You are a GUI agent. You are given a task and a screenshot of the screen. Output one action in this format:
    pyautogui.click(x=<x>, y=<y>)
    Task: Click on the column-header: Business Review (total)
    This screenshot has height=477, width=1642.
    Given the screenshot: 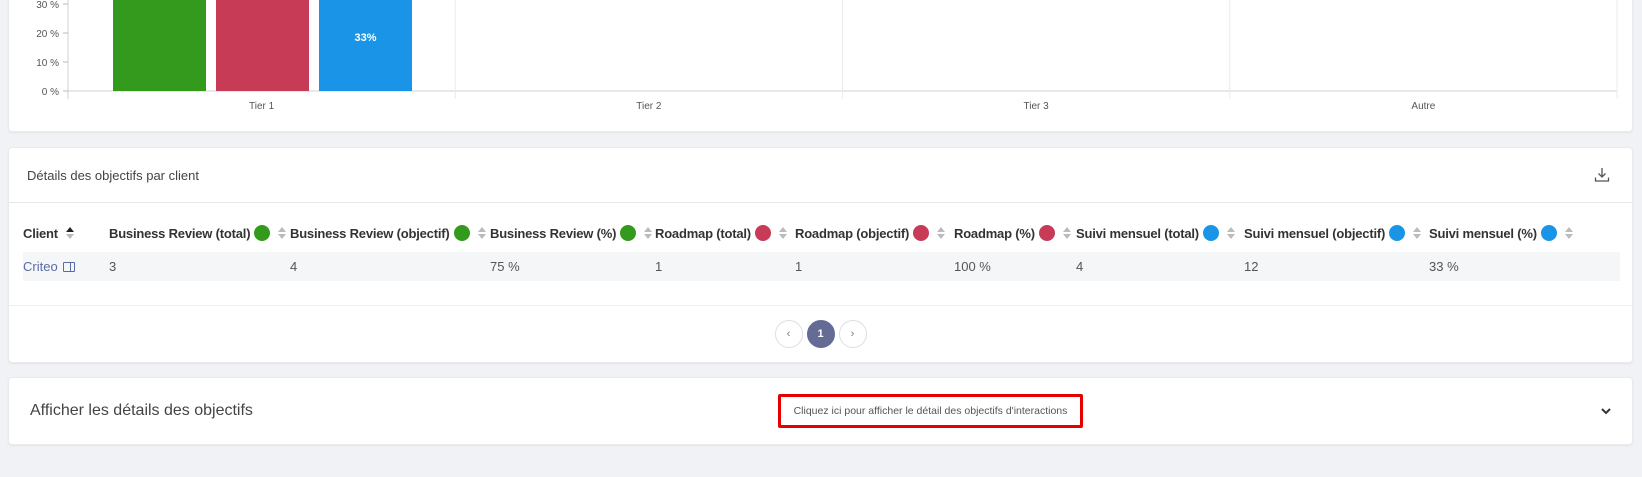 What is the action you would take?
    pyautogui.click(x=199, y=233)
    